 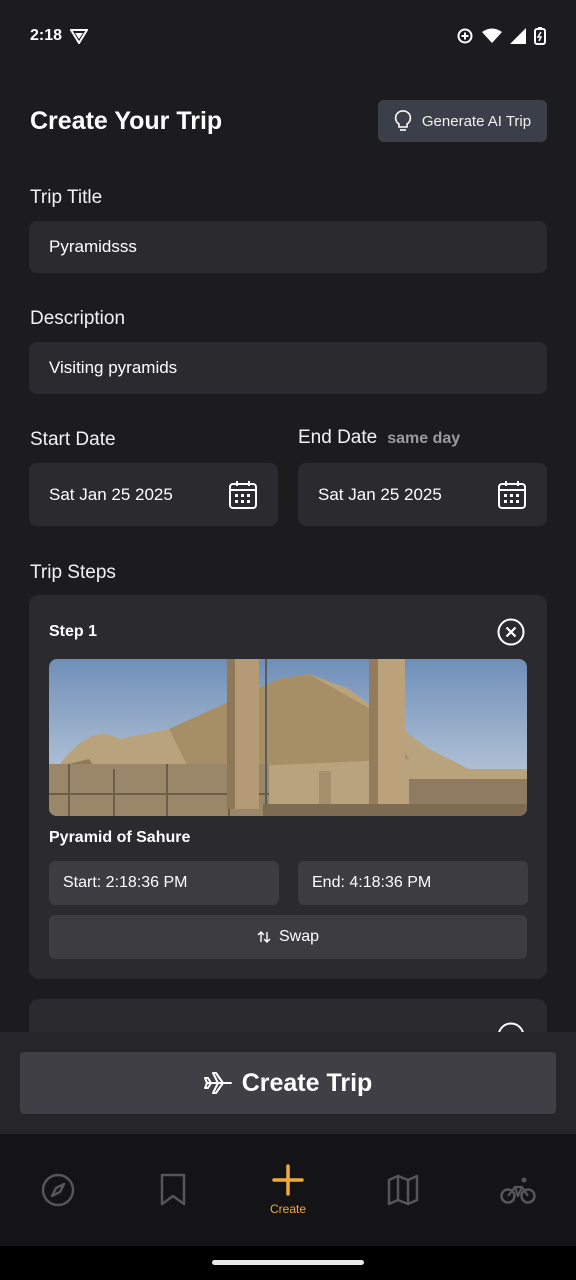 I want to click on airplane-icon, so click(x=217, y=1083).